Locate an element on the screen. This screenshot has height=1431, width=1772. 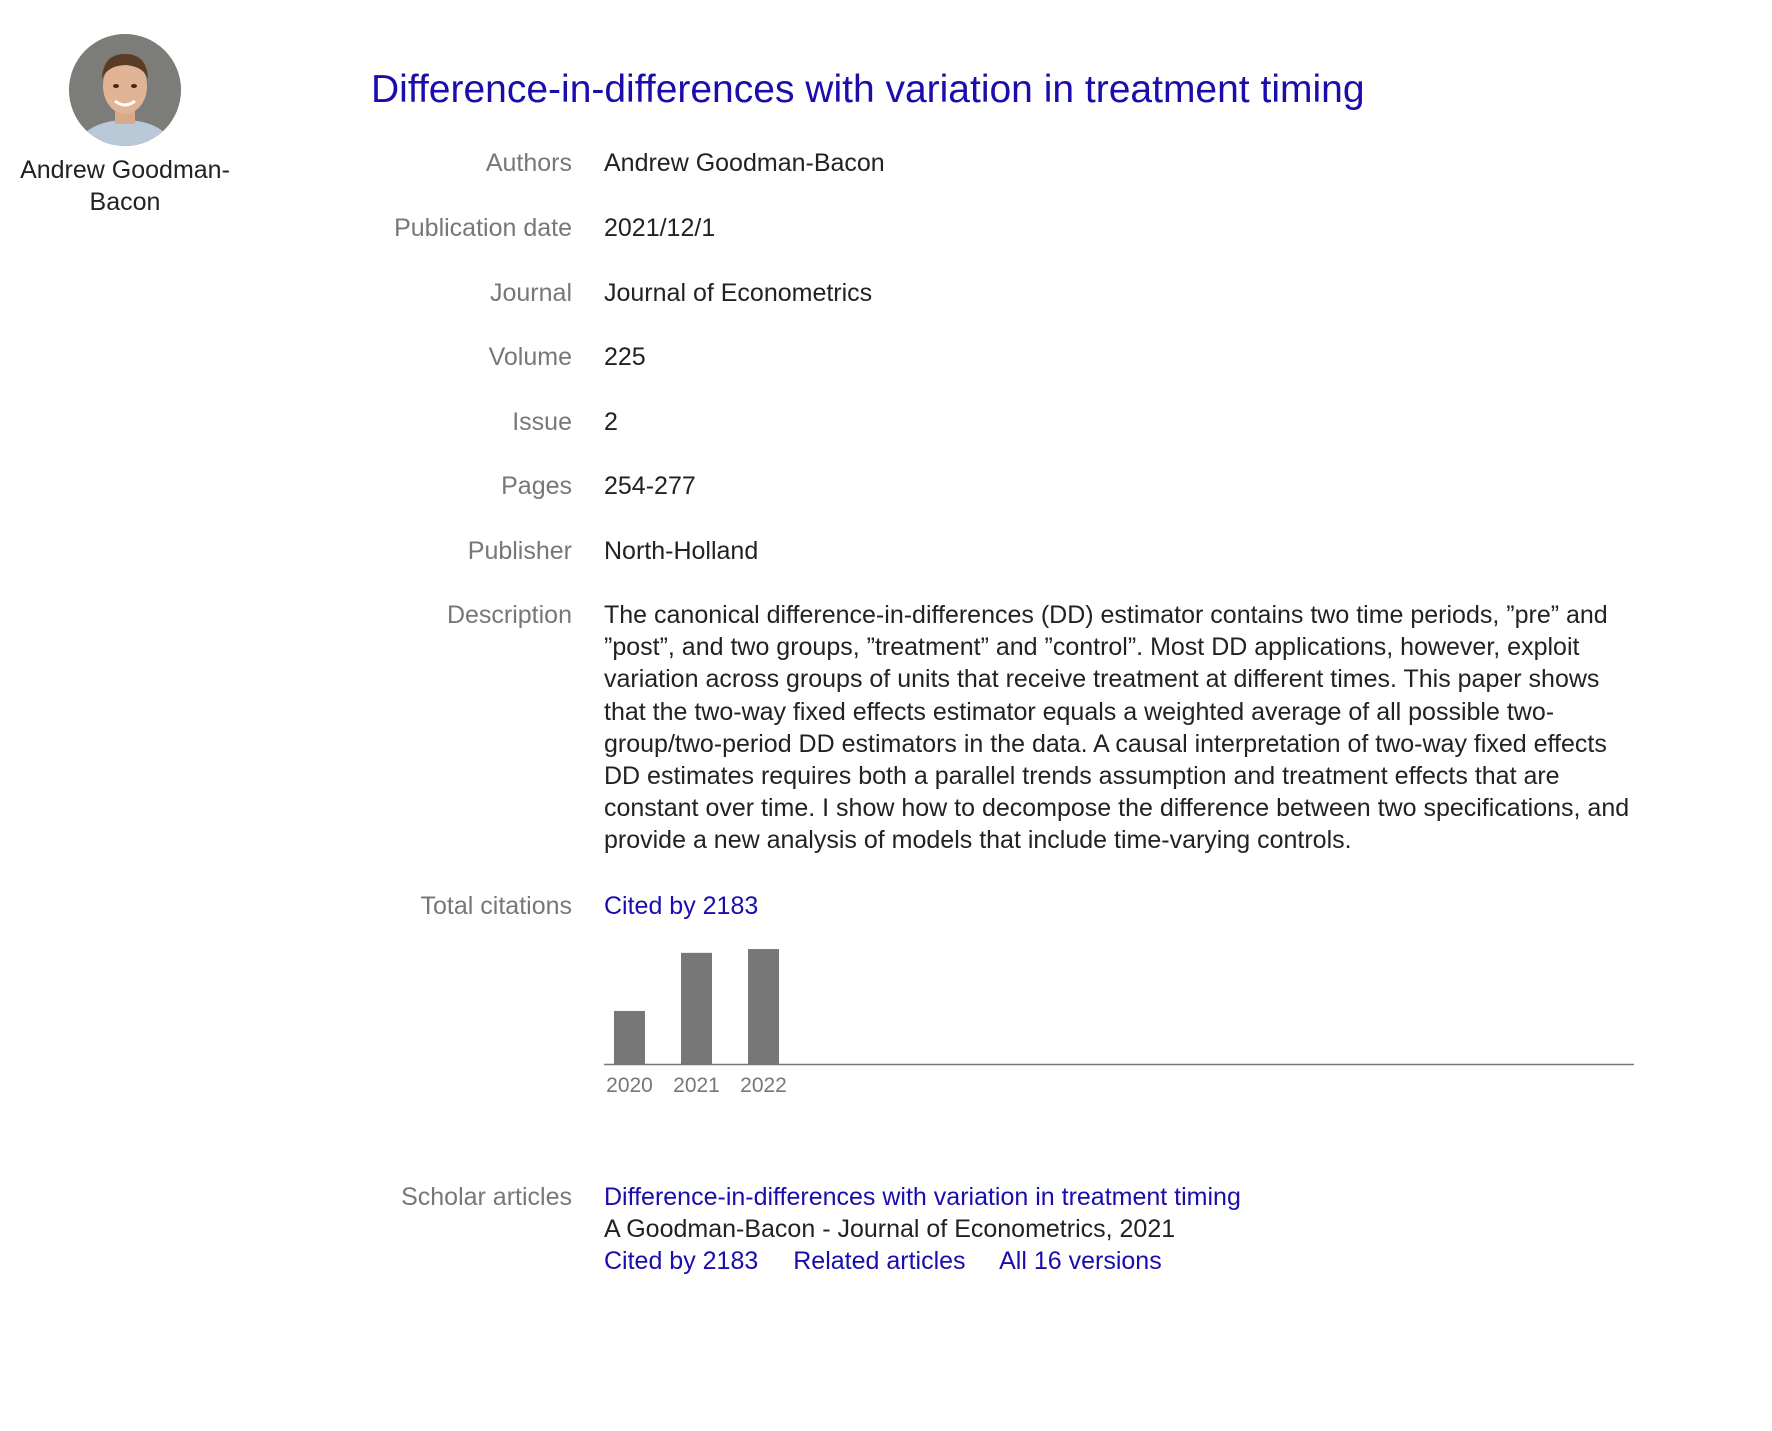
citations-chart: 2020 2021 2022 is located at coordinates (1119, 1013).